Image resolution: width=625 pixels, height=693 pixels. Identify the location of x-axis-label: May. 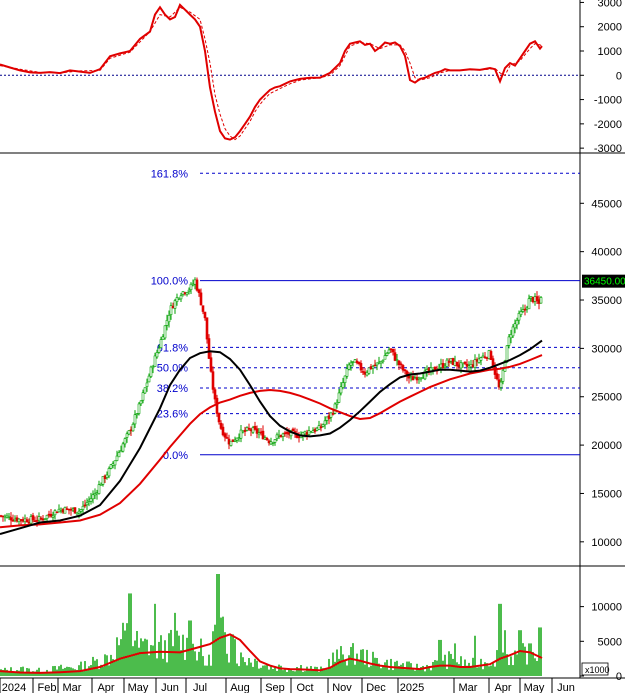
(138, 687).